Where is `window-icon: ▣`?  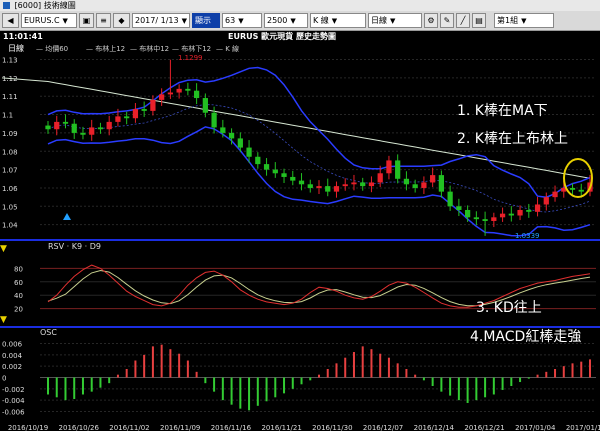
window-icon: ▣ is located at coordinates (86, 20).